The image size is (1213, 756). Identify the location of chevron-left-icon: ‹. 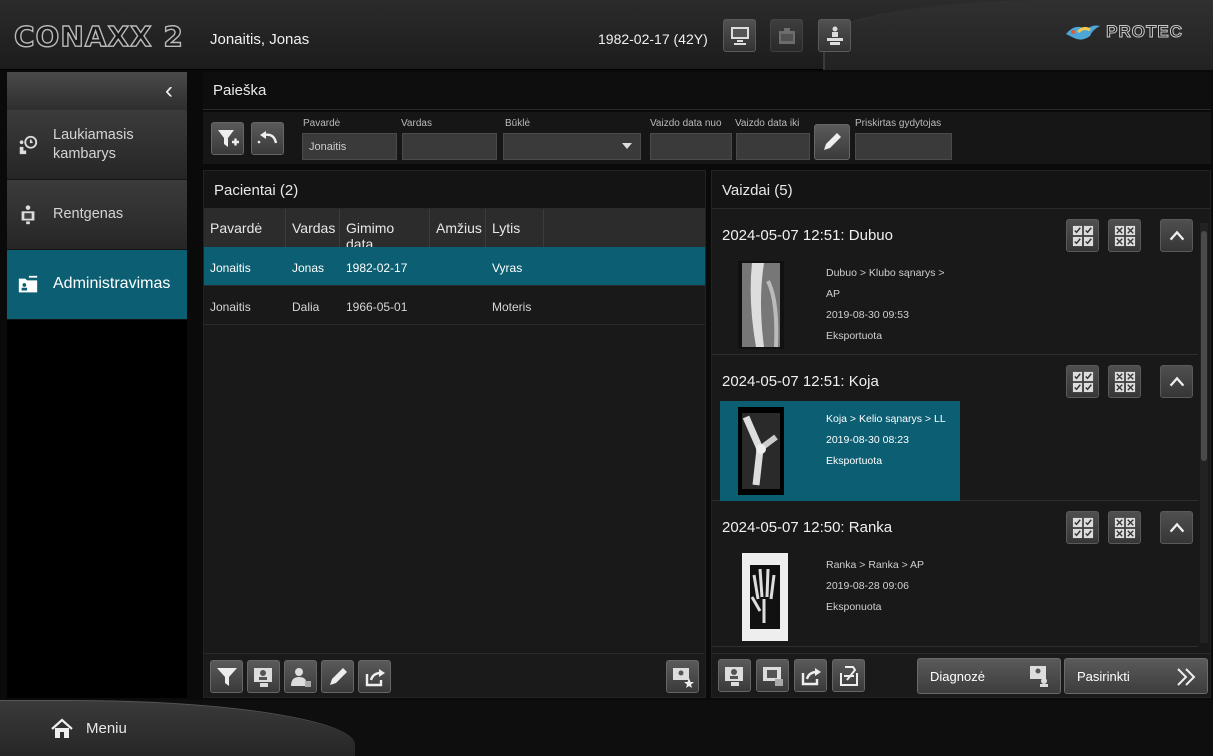
(169, 90).